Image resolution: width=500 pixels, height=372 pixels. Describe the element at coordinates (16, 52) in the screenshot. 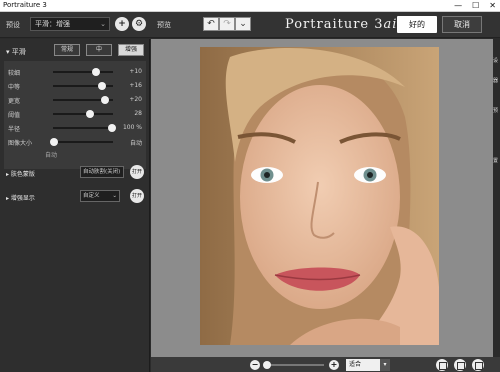

I see `smoothing-section-header: ▾ 平滑` at that location.